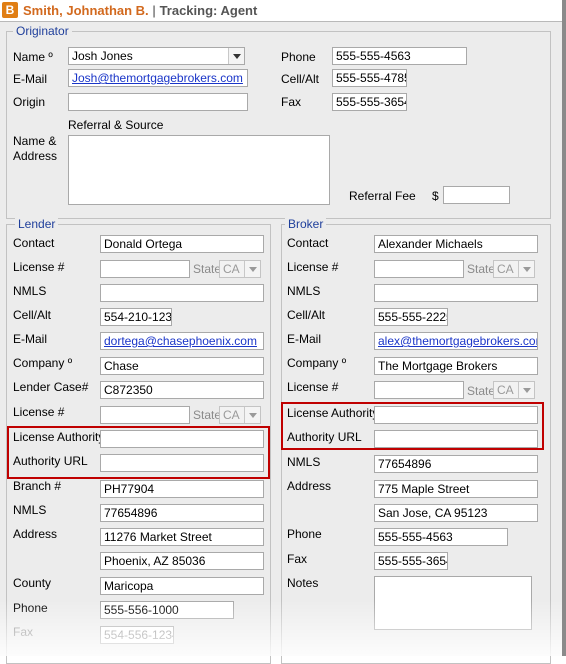 Image resolution: width=566 pixels, height=664 pixels. What do you see at coordinates (29, 102) in the screenshot?
I see `originator-origin-label: Origin` at bounding box center [29, 102].